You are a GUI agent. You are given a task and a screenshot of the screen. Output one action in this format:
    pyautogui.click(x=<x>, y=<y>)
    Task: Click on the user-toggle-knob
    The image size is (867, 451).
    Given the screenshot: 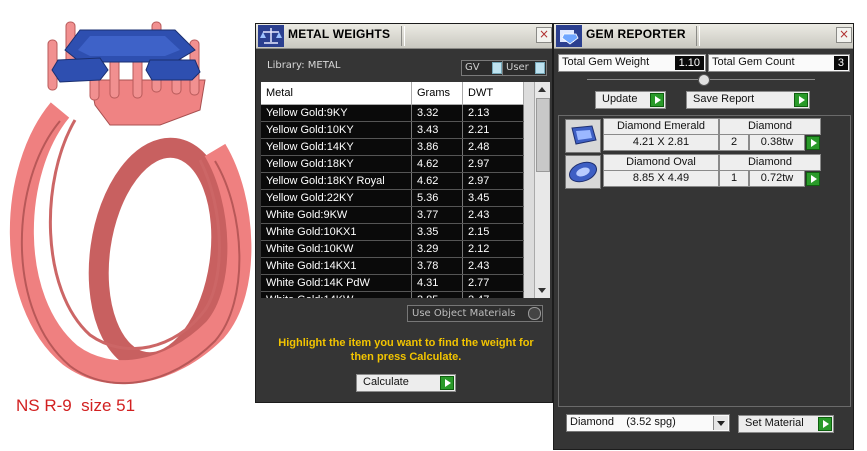 What is the action you would take?
    pyautogui.click(x=540, y=68)
    